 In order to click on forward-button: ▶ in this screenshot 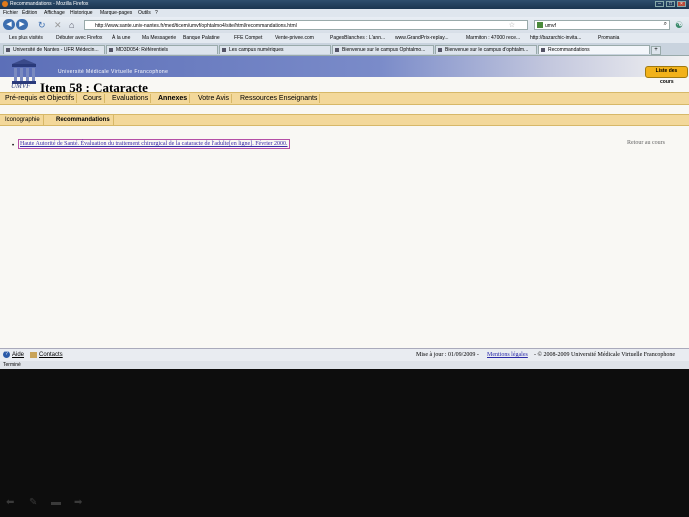, I will do `click(22, 24)`.